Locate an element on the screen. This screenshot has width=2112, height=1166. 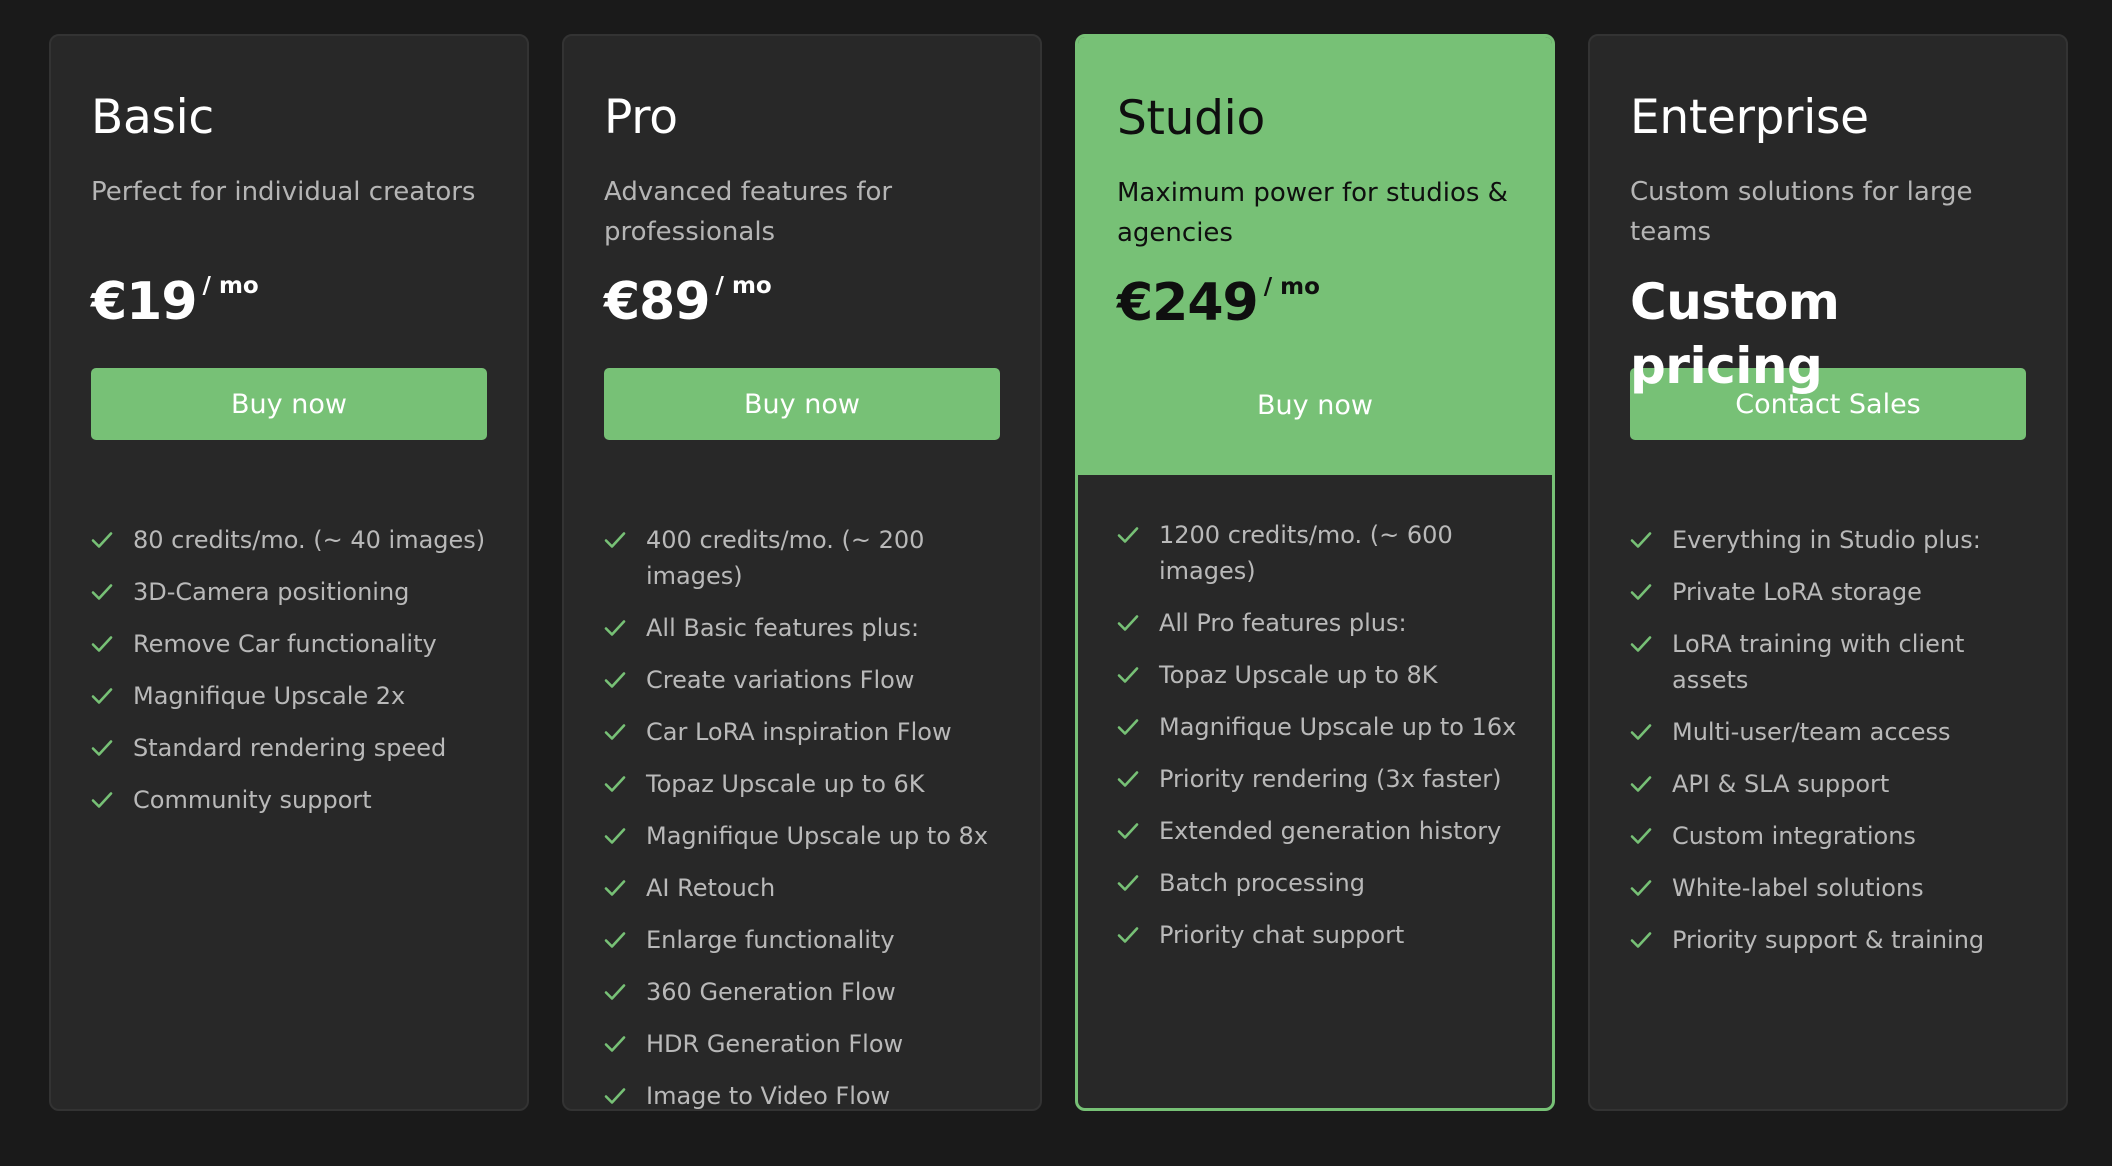
plan-price: €89 is located at coordinates (657, 302).